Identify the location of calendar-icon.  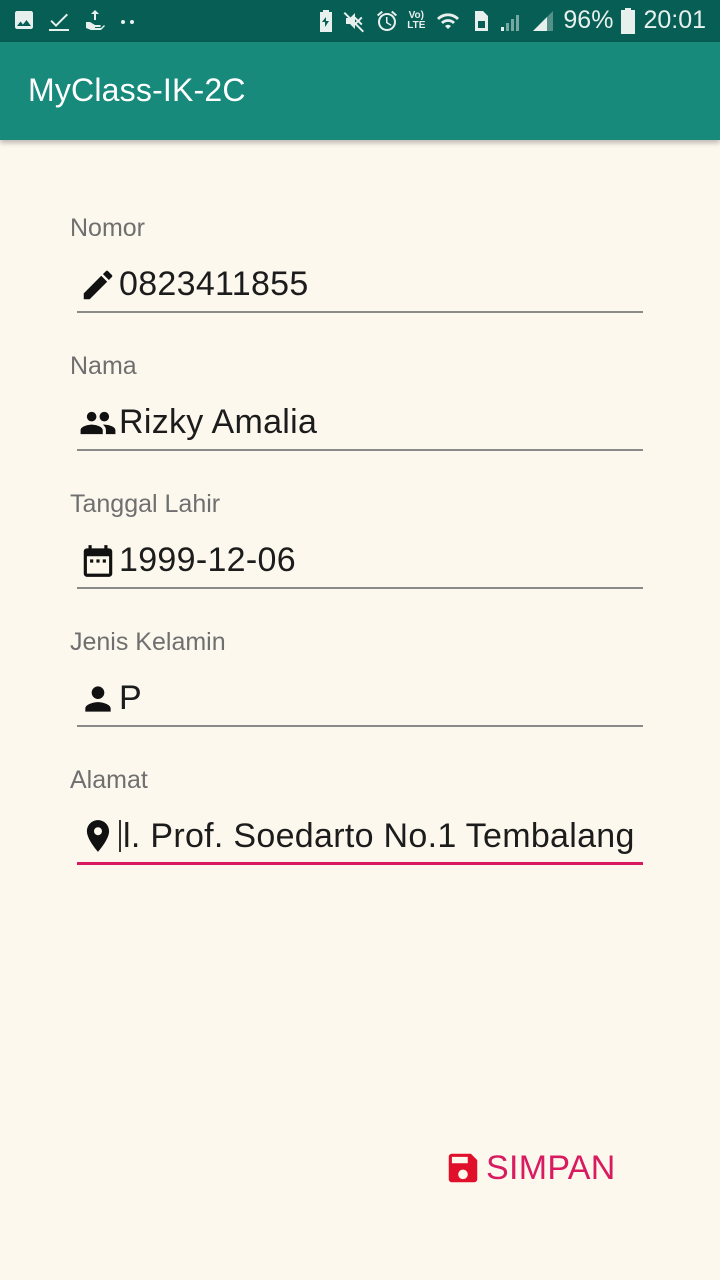
(98, 561).